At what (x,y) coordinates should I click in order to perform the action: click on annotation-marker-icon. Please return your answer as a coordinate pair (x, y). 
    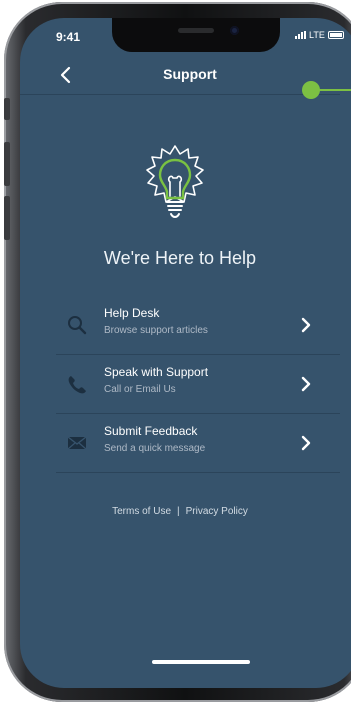
    Looking at the image, I should click on (326, 90).